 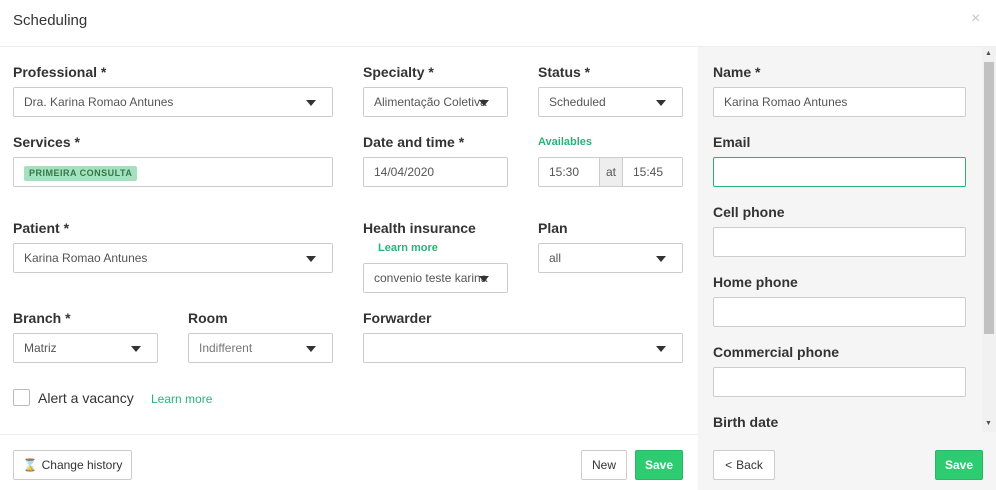 I want to click on end-time-input: 15:45, so click(x=648, y=172).